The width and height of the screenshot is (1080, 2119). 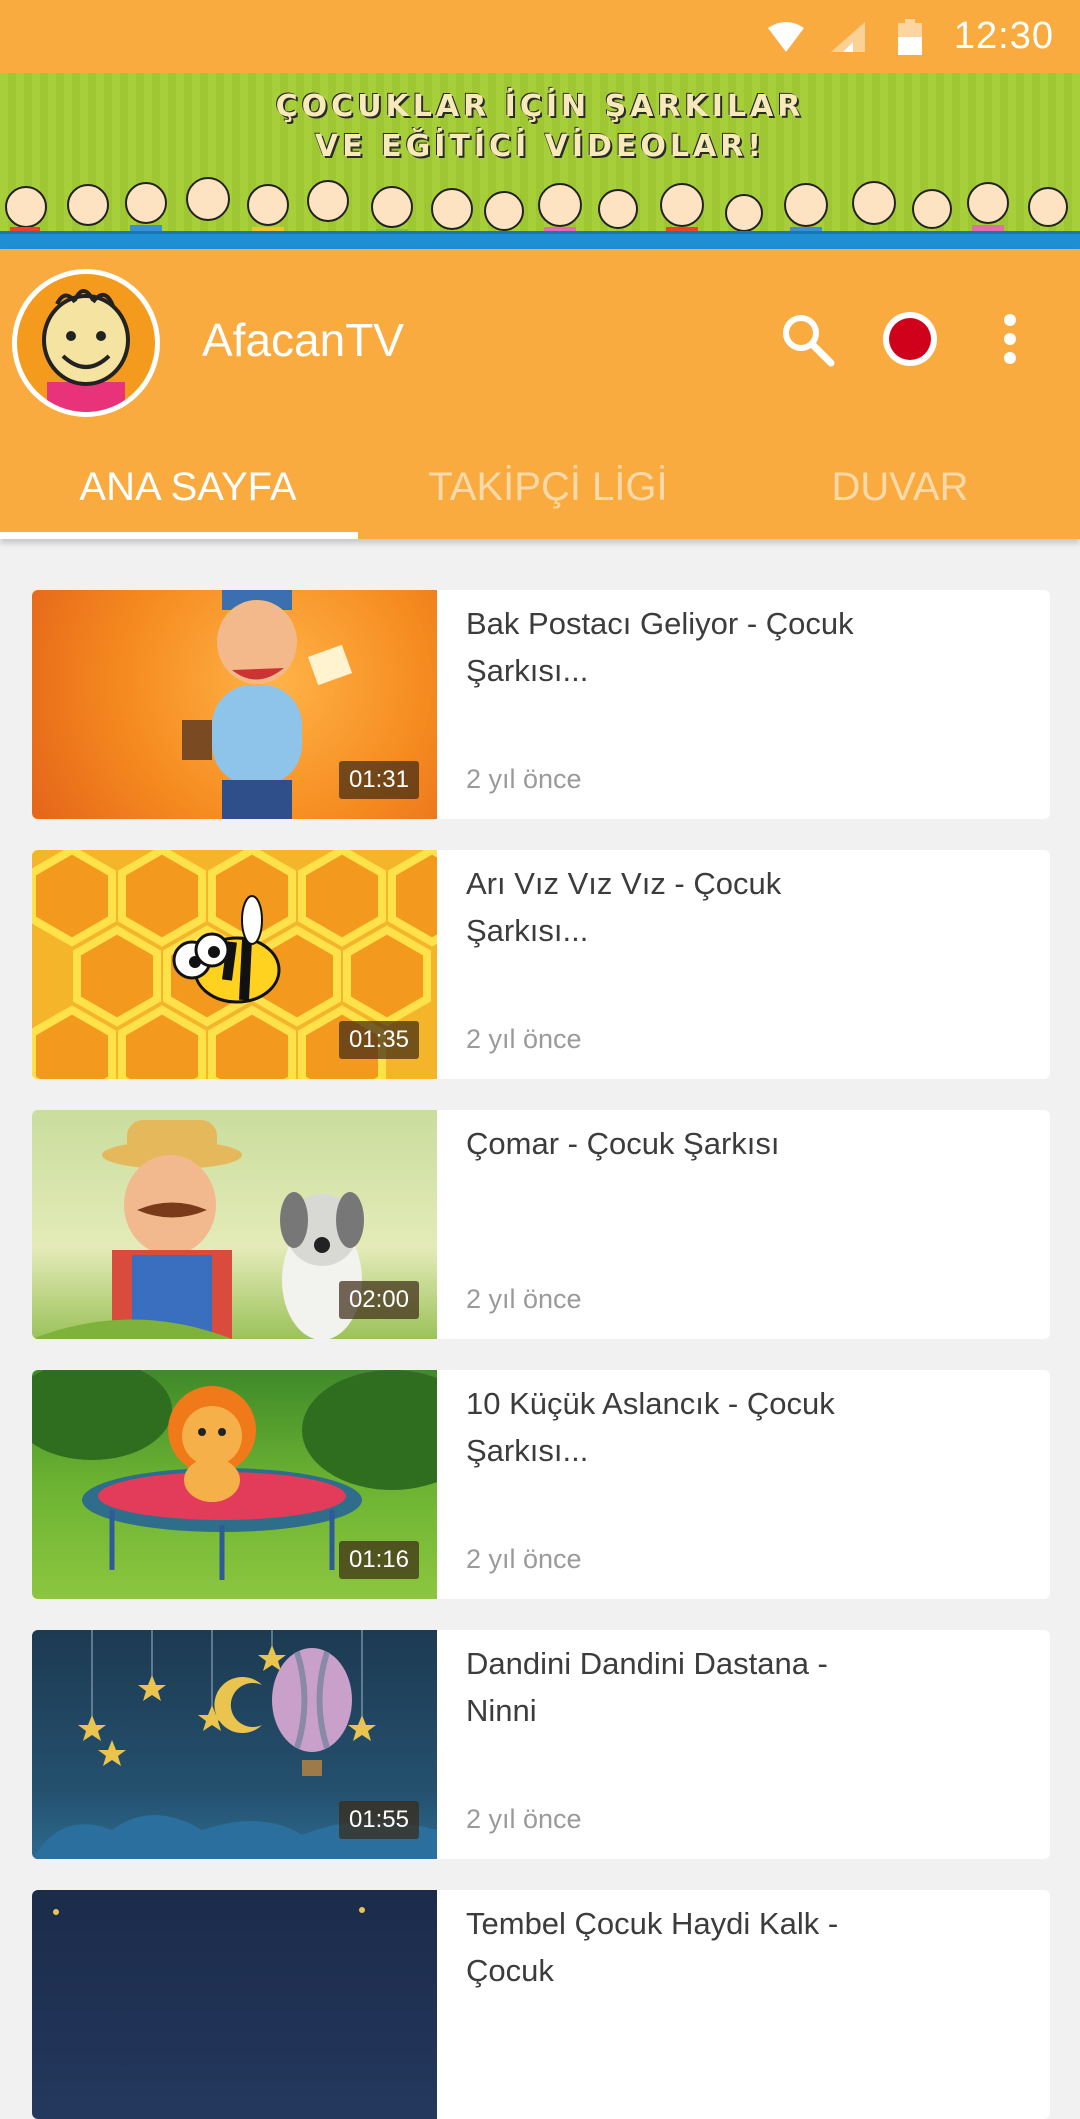 What do you see at coordinates (234, 704) in the screenshot?
I see `video-thumbnail: 01:31` at bounding box center [234, 704].